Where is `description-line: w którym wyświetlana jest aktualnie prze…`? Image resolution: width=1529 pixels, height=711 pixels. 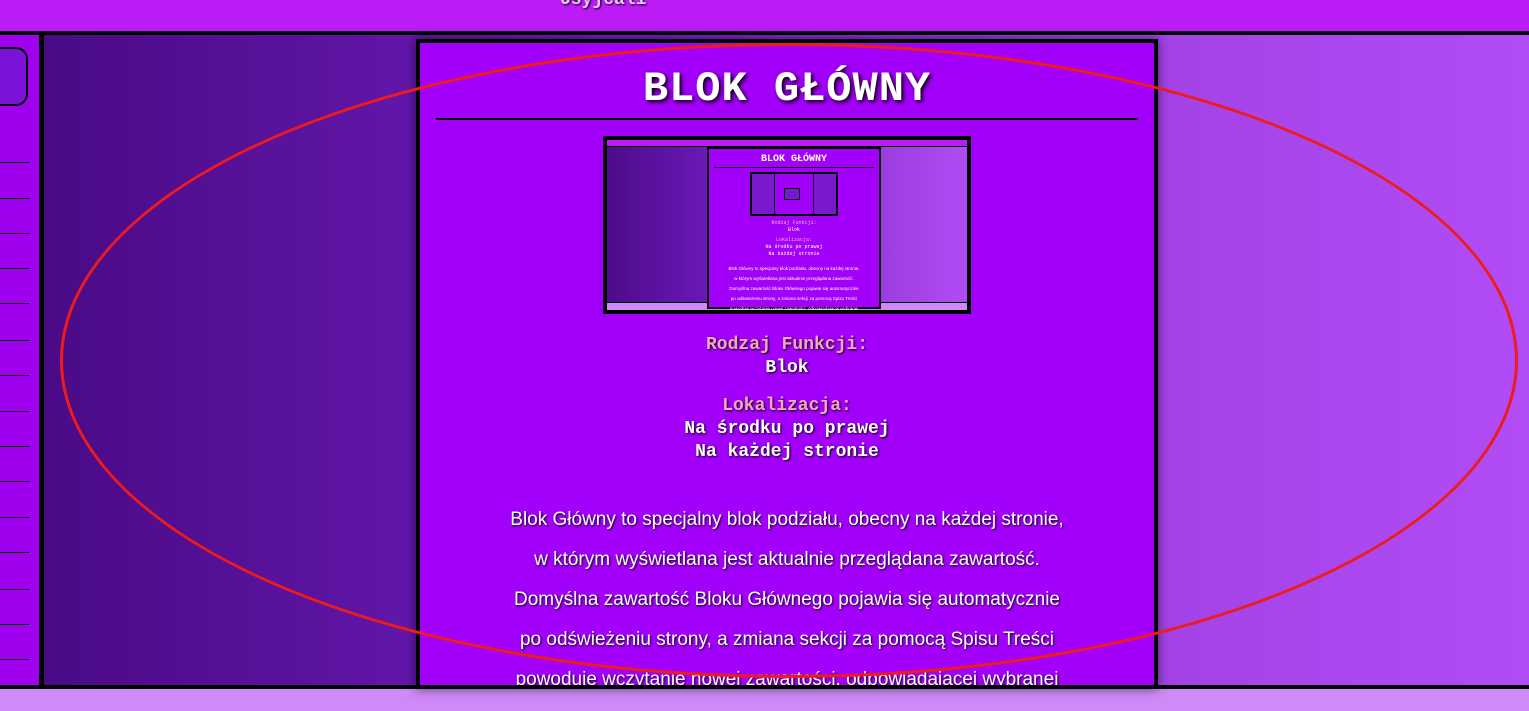 description-line: w którym wyświetlana jest aktualnie prze… is located at coordinates (787, 559).